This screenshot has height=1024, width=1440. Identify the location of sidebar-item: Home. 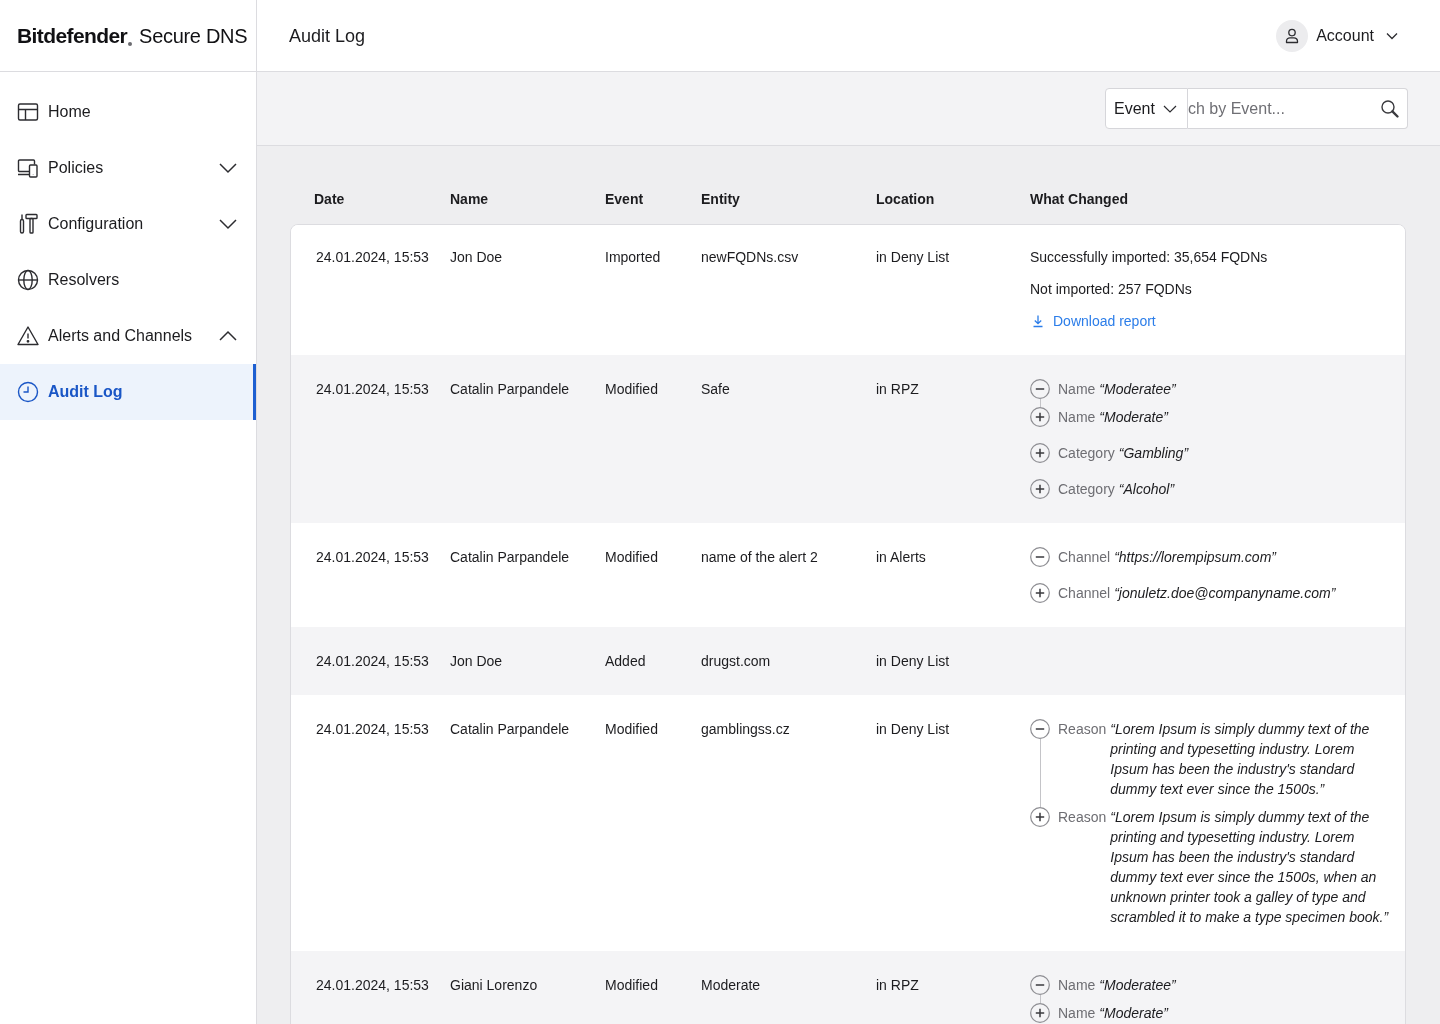
(128, 112).